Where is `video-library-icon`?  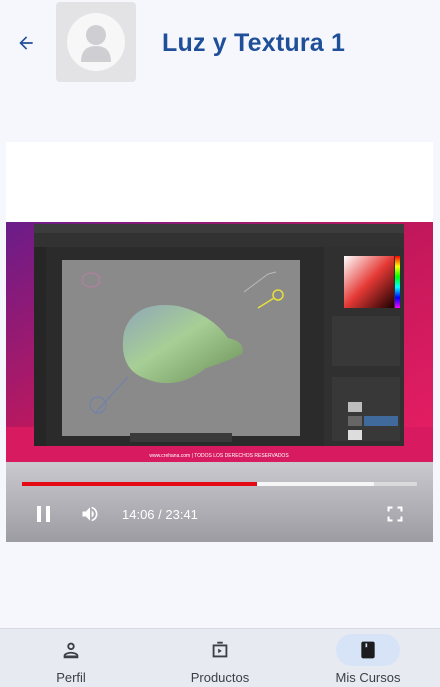
video-library-icon is located at coordinates (220, 649).